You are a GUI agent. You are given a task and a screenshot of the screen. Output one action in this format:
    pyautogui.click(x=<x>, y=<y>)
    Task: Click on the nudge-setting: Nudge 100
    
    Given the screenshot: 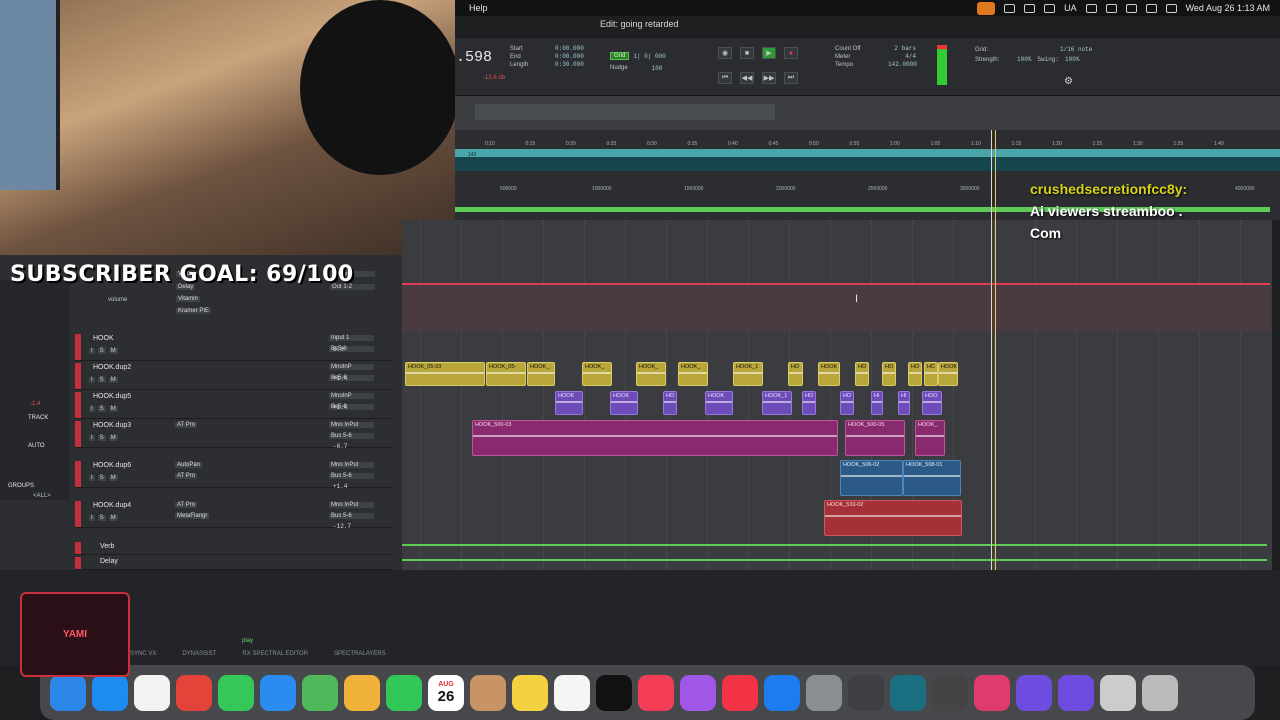 What is the action you would take?
    pyautogui.click(x=636, y=68)
    